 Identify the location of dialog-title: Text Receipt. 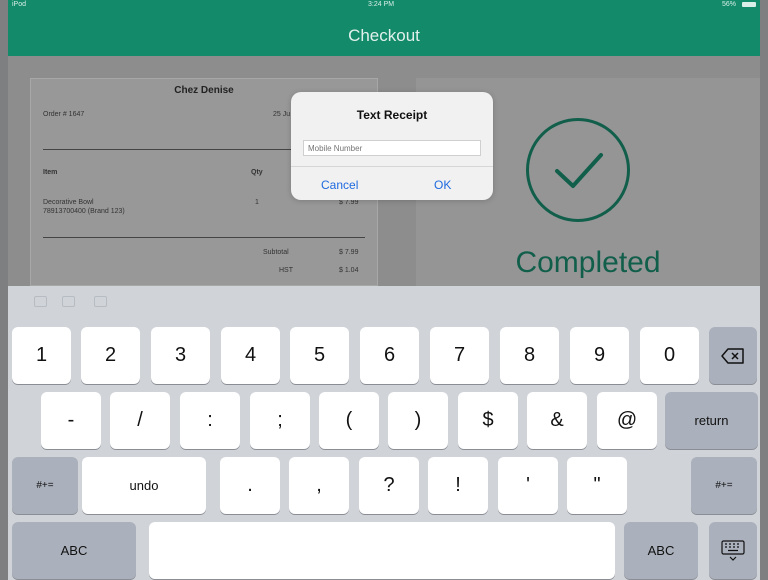
(392, 115).